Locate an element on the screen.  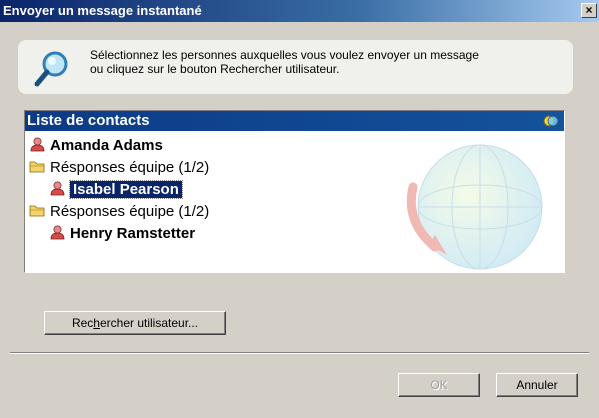
search-user-label-prefix: Rec is located at coordinates (82, 323).